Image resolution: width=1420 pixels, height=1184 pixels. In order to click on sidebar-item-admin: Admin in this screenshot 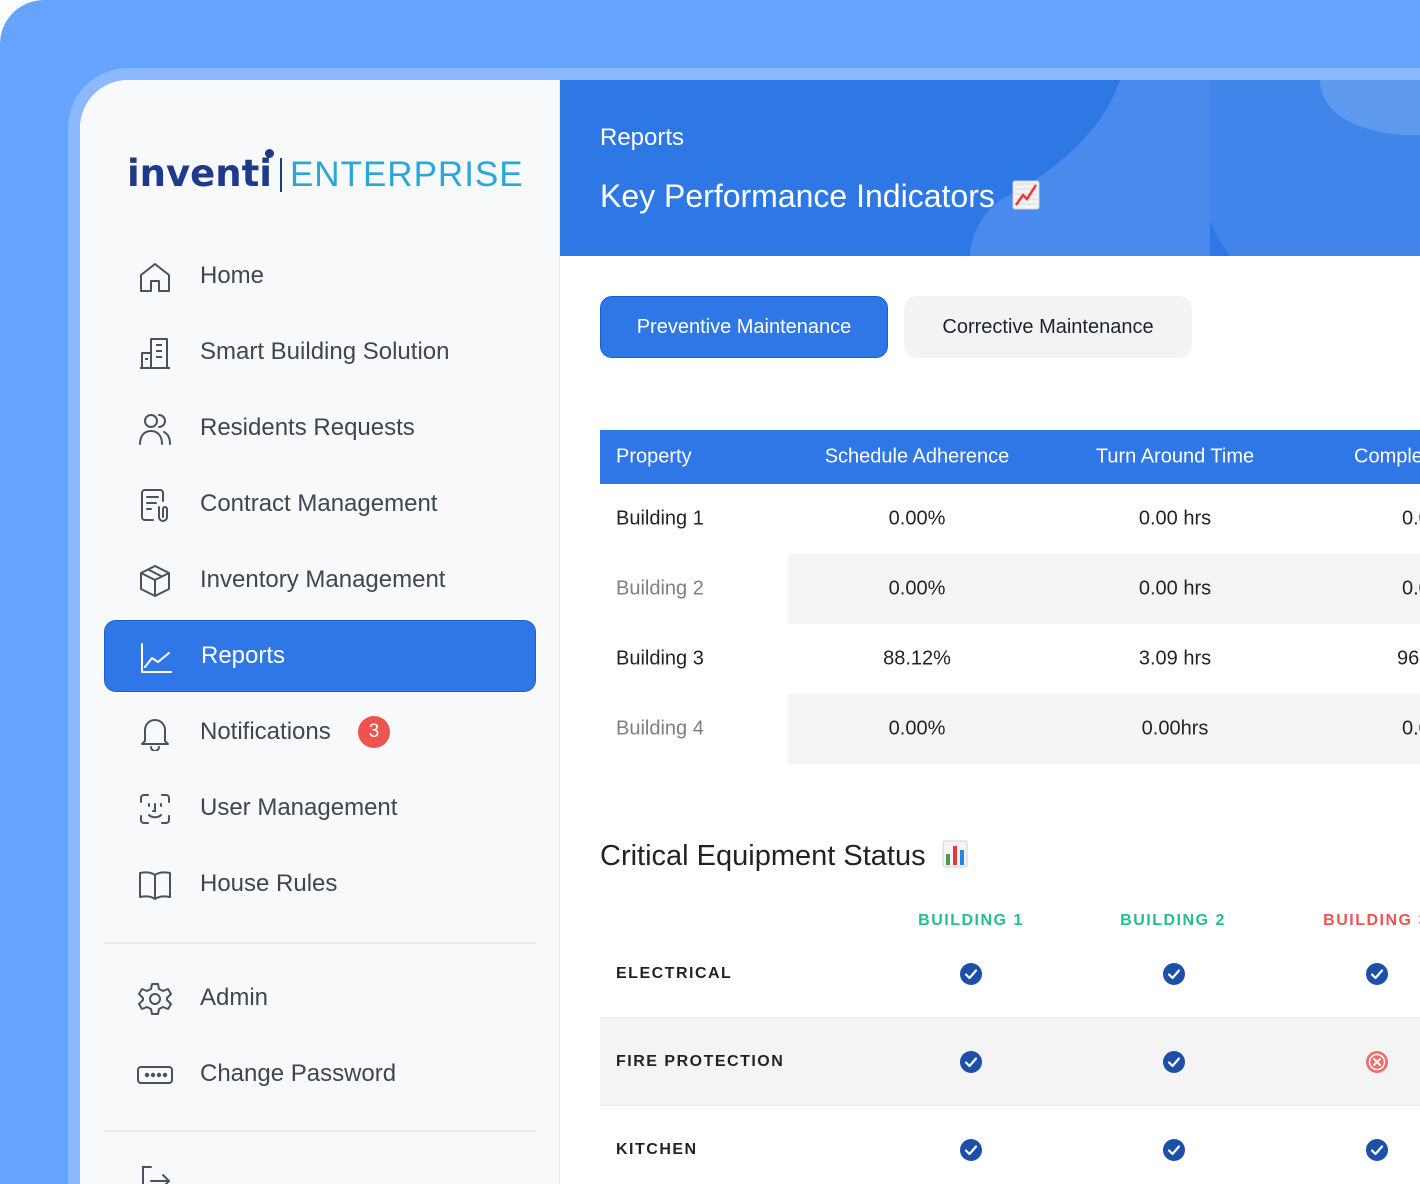, I will do `click(320, 998)`.